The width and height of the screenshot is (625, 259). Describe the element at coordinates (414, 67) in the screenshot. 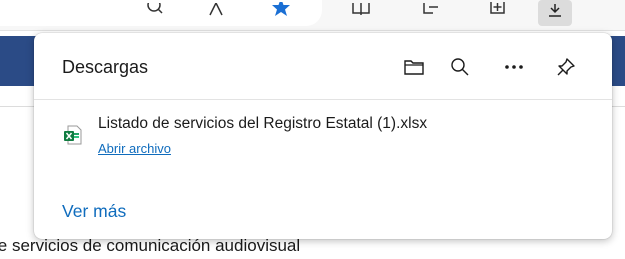

I see `folder-icon` at that location.